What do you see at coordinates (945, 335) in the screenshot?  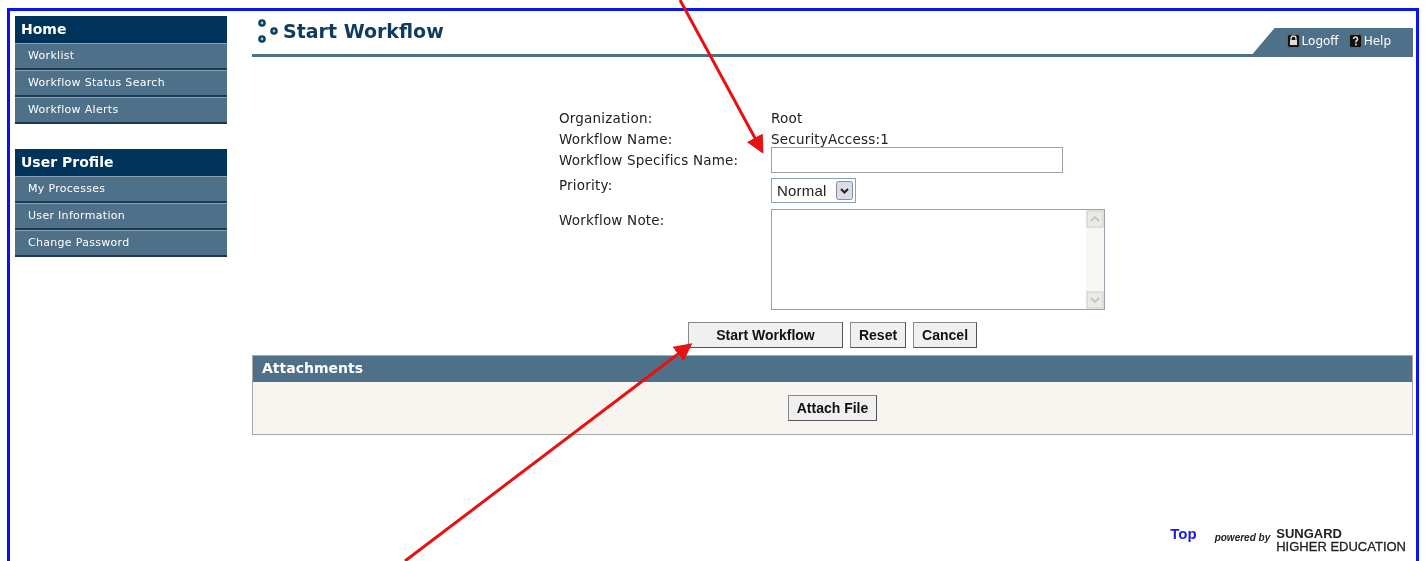 I see `form-button: Cancel` at bounding box center [945, 335].